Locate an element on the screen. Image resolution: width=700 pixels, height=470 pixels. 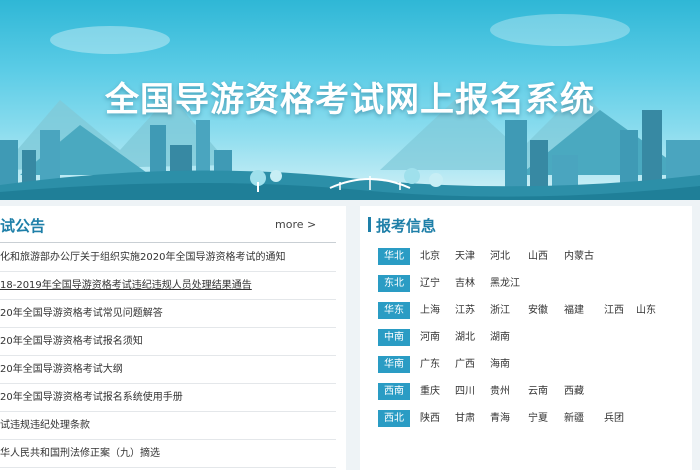
list-item: 华人民共和国刑法修正案（九）摘选 is located at coordinates (168, 454).